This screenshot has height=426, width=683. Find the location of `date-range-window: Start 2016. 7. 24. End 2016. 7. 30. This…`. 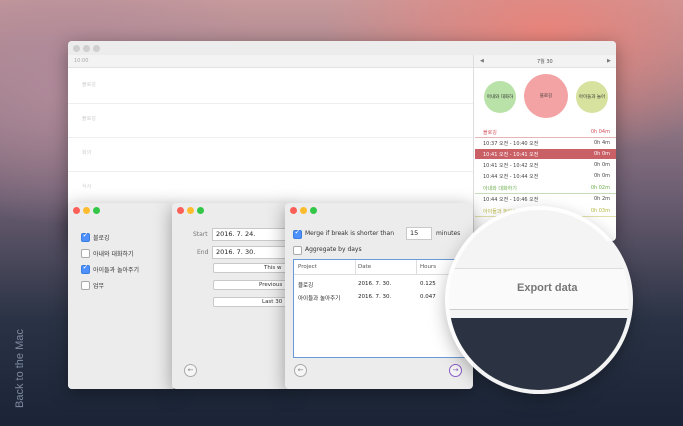

date-range-window: Start 2016. 7. 24. End 2016. 7. 30. This… is located at coordinates (232, 296).